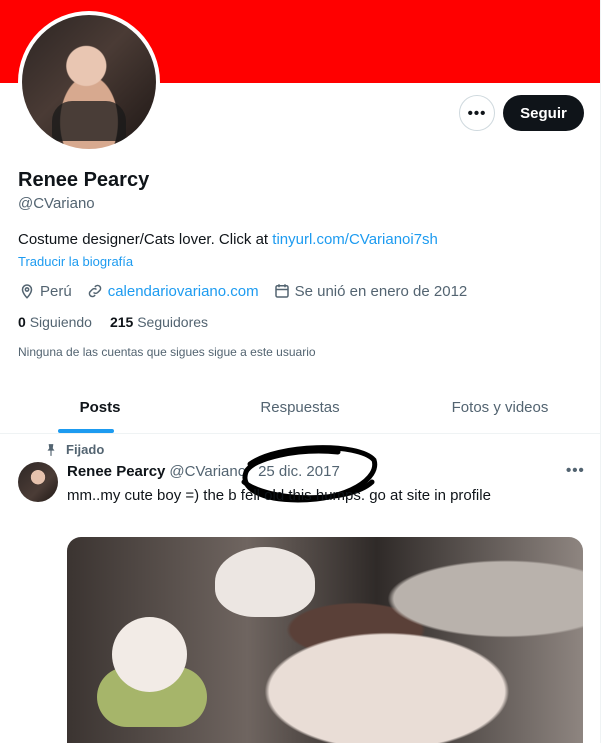 This screenshot has width=615, height=743. I want to click on bio-text: Costume designer/Cats lover. Click at, so click(145, 239).